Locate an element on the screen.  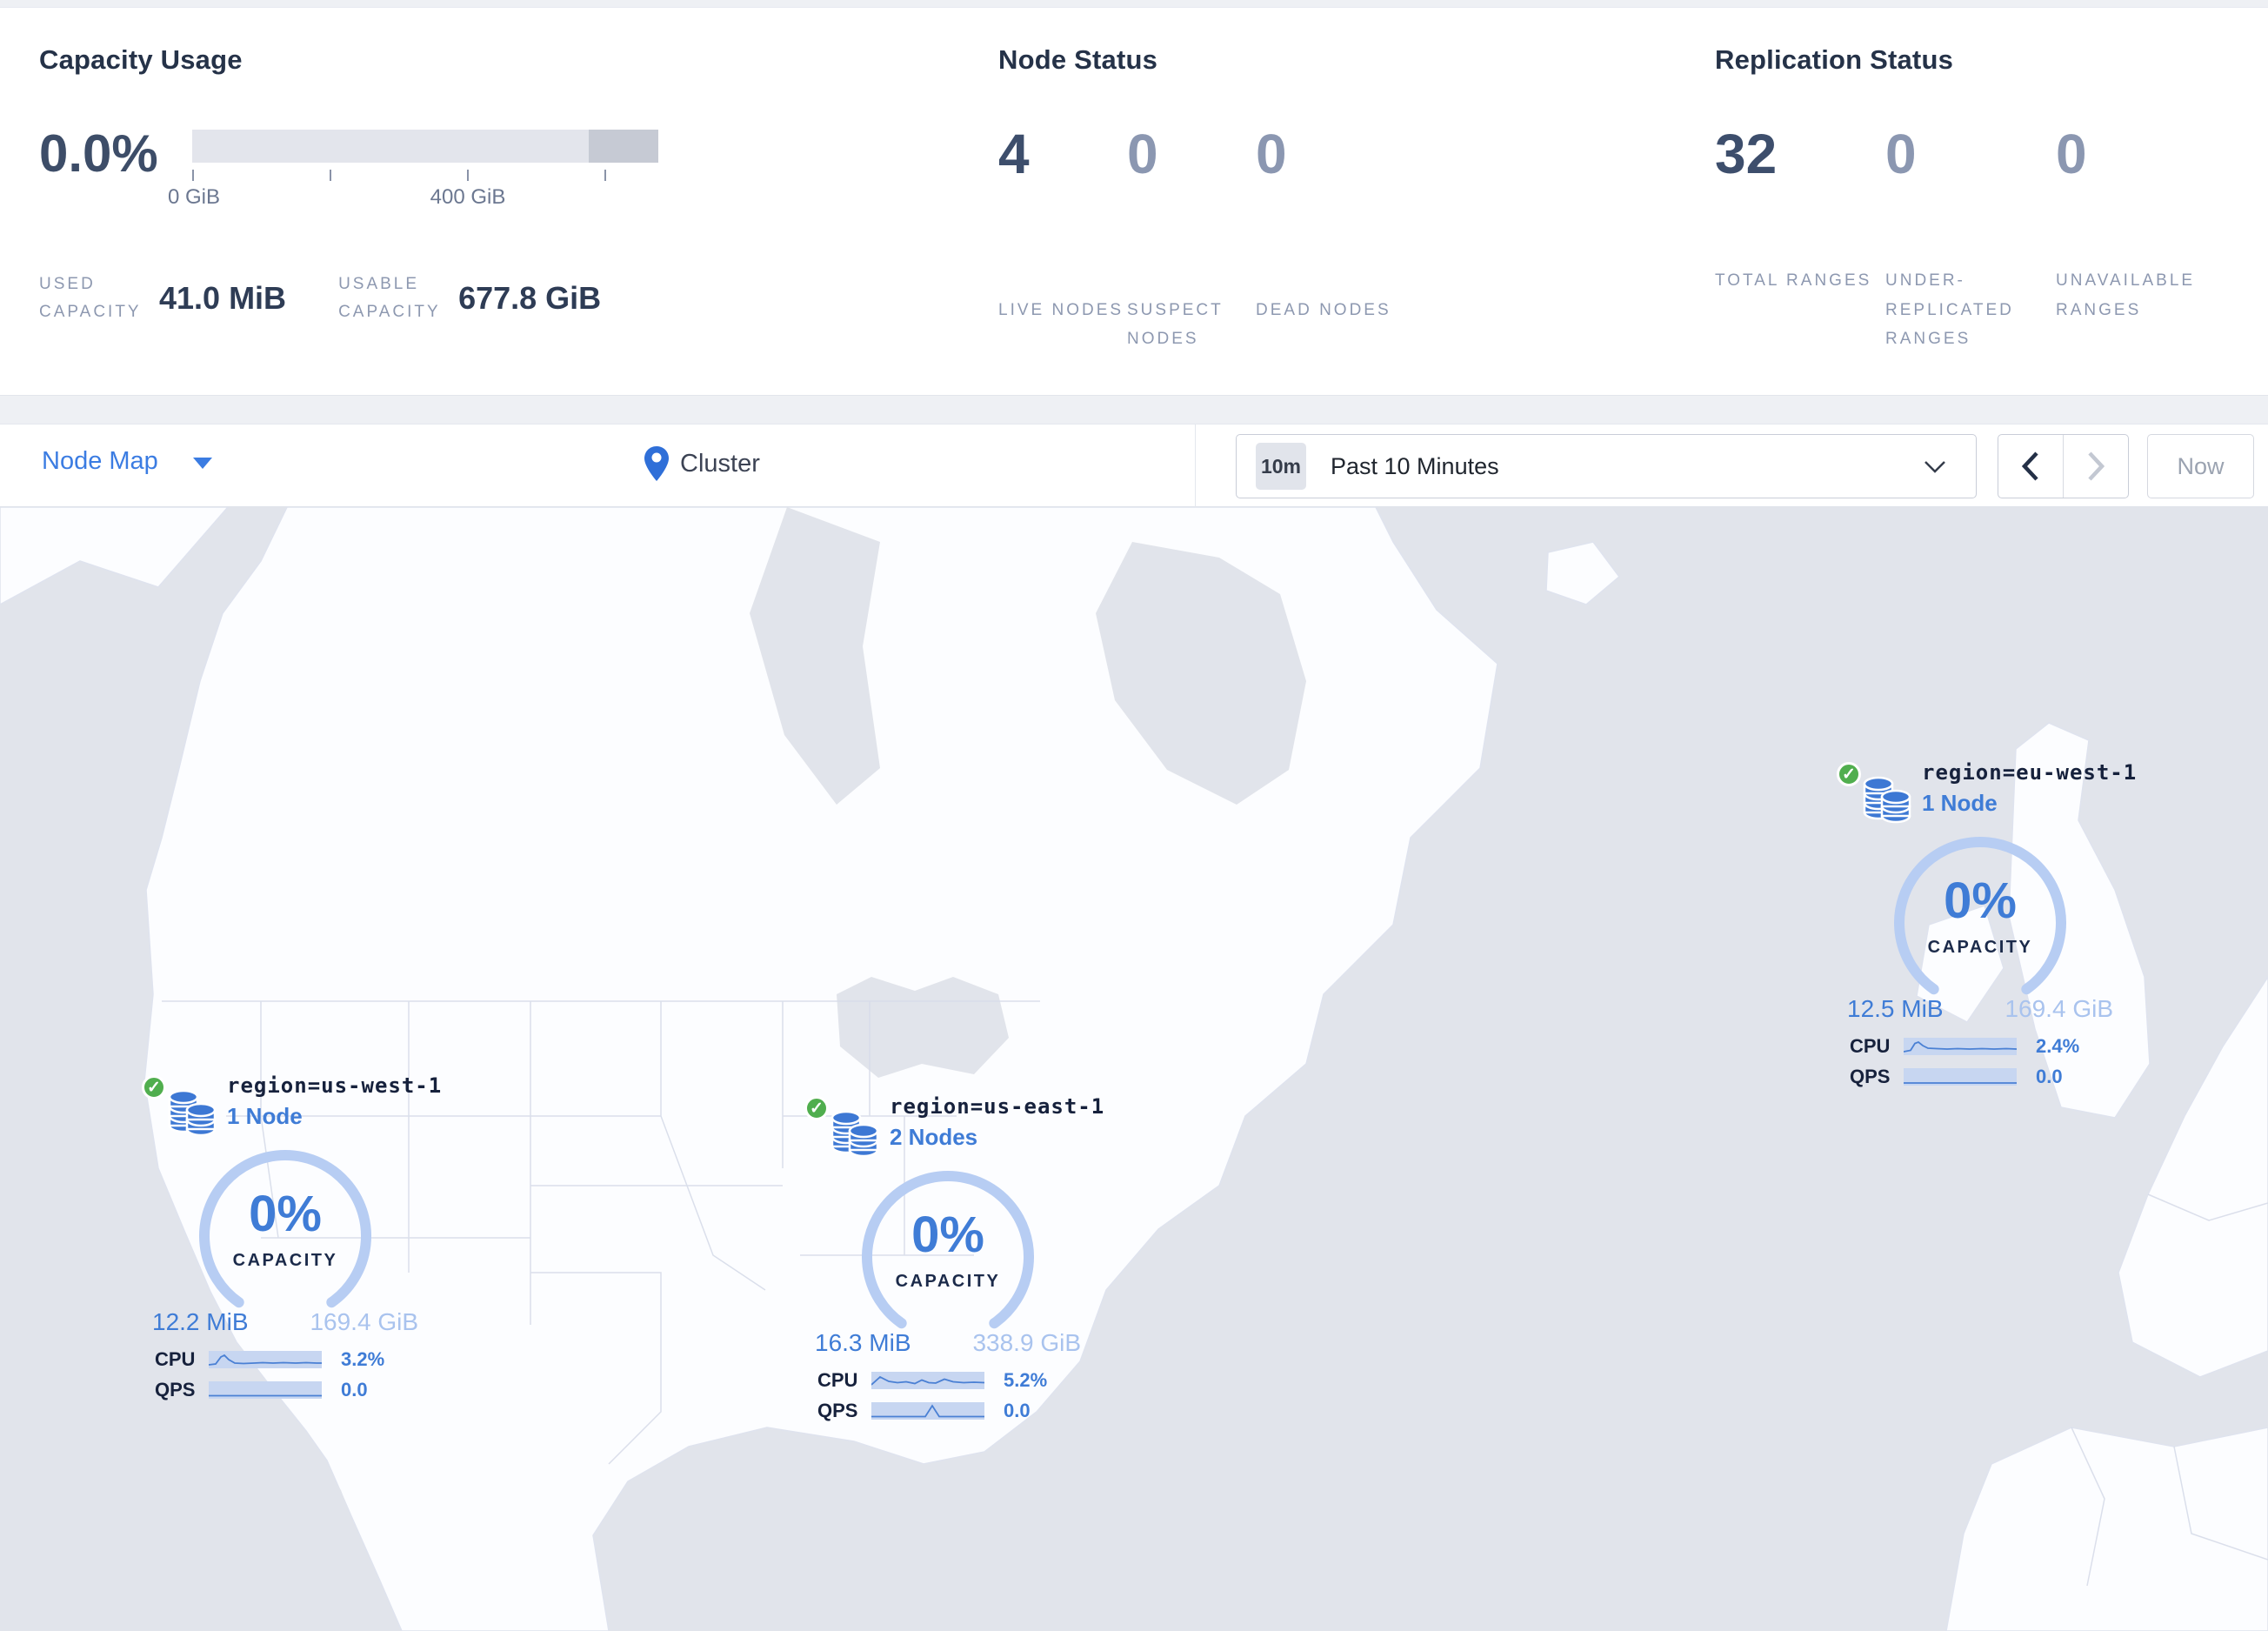
region-name: region=eu-west-1 is located at coordinates (2030, 772).